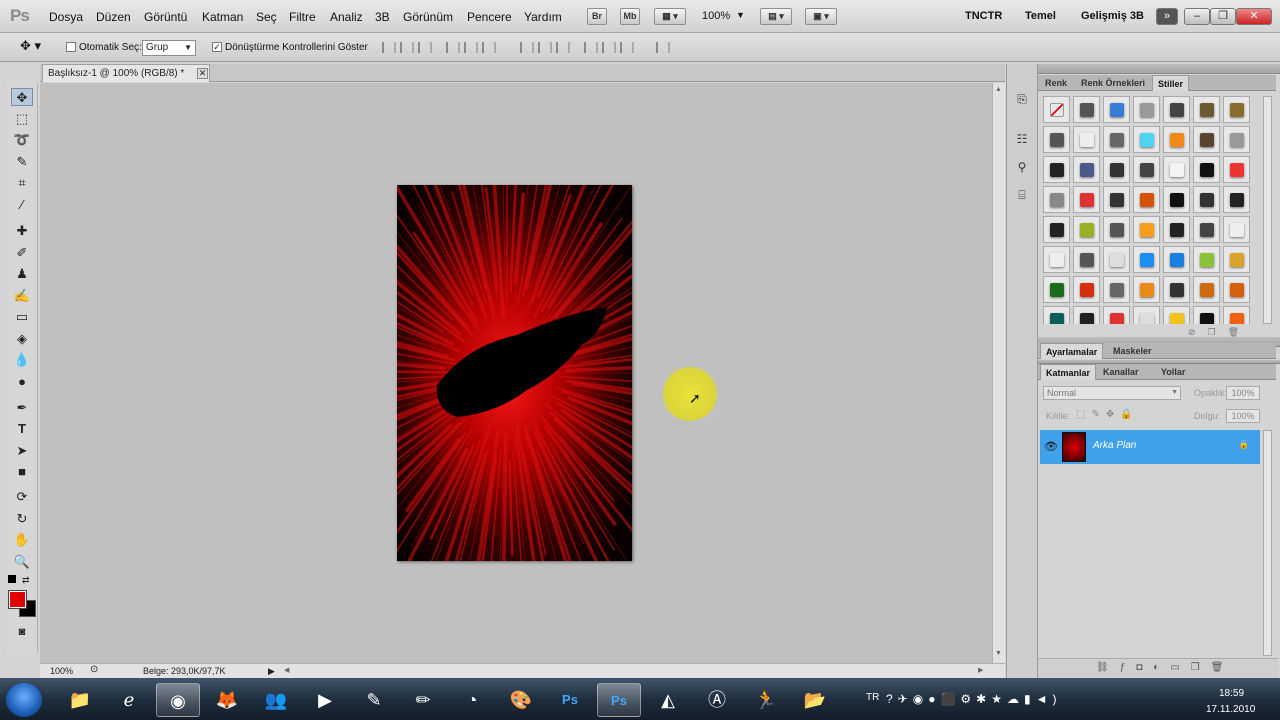  I want to click on menu-analiz: Analiz, so click(346, 17).